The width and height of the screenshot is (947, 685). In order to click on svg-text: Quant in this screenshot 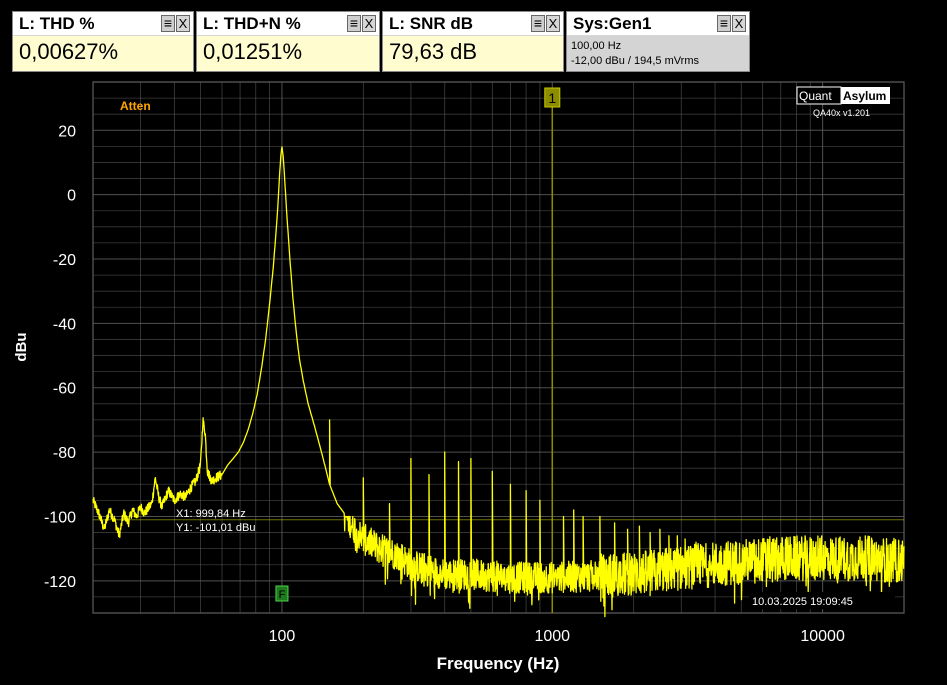, I will do `click(815, 96)`.